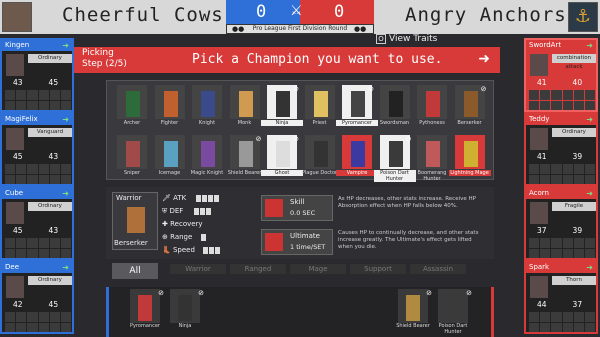  I want to click on player-card: Acorn ➜ Fragile Mentality 37 39, so click(561, 223).